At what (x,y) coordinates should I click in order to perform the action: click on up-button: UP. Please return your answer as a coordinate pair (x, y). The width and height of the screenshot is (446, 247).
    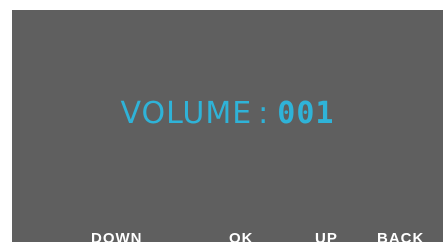
    Looking at the image, I should click on (326, 238).